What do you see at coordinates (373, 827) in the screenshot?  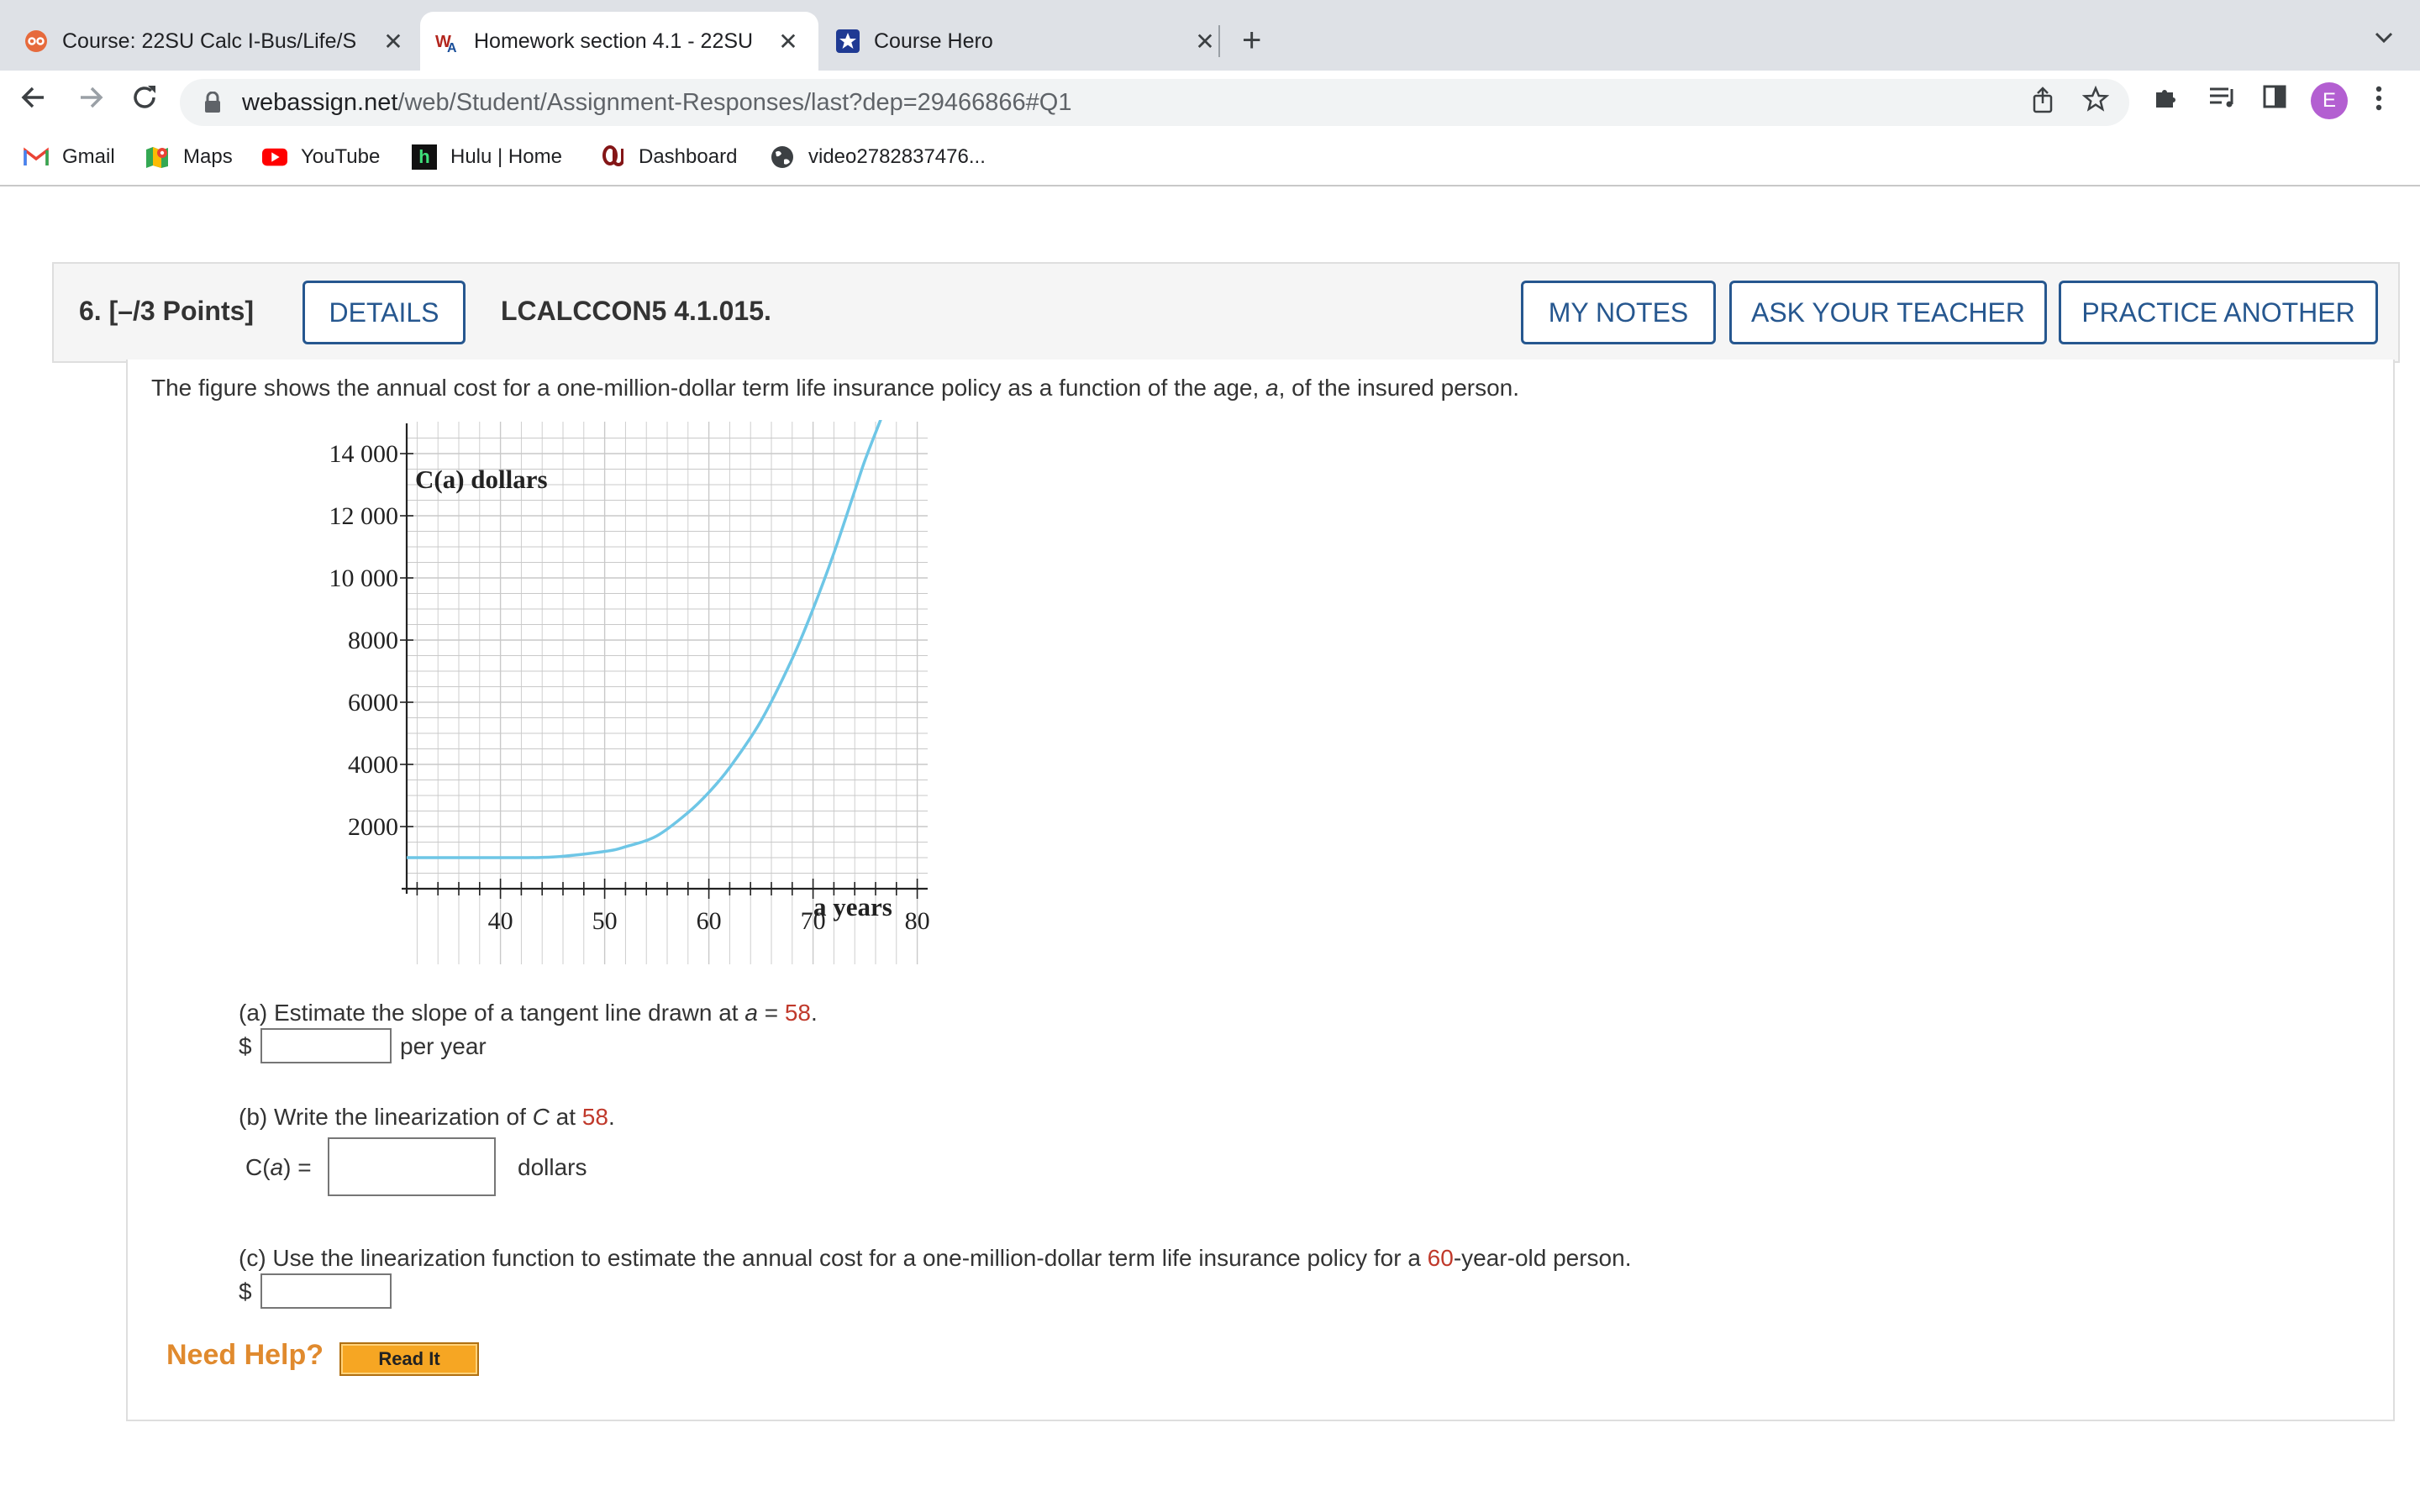 I see `y-tick-label: 2000` at bounding box center [373, 827].